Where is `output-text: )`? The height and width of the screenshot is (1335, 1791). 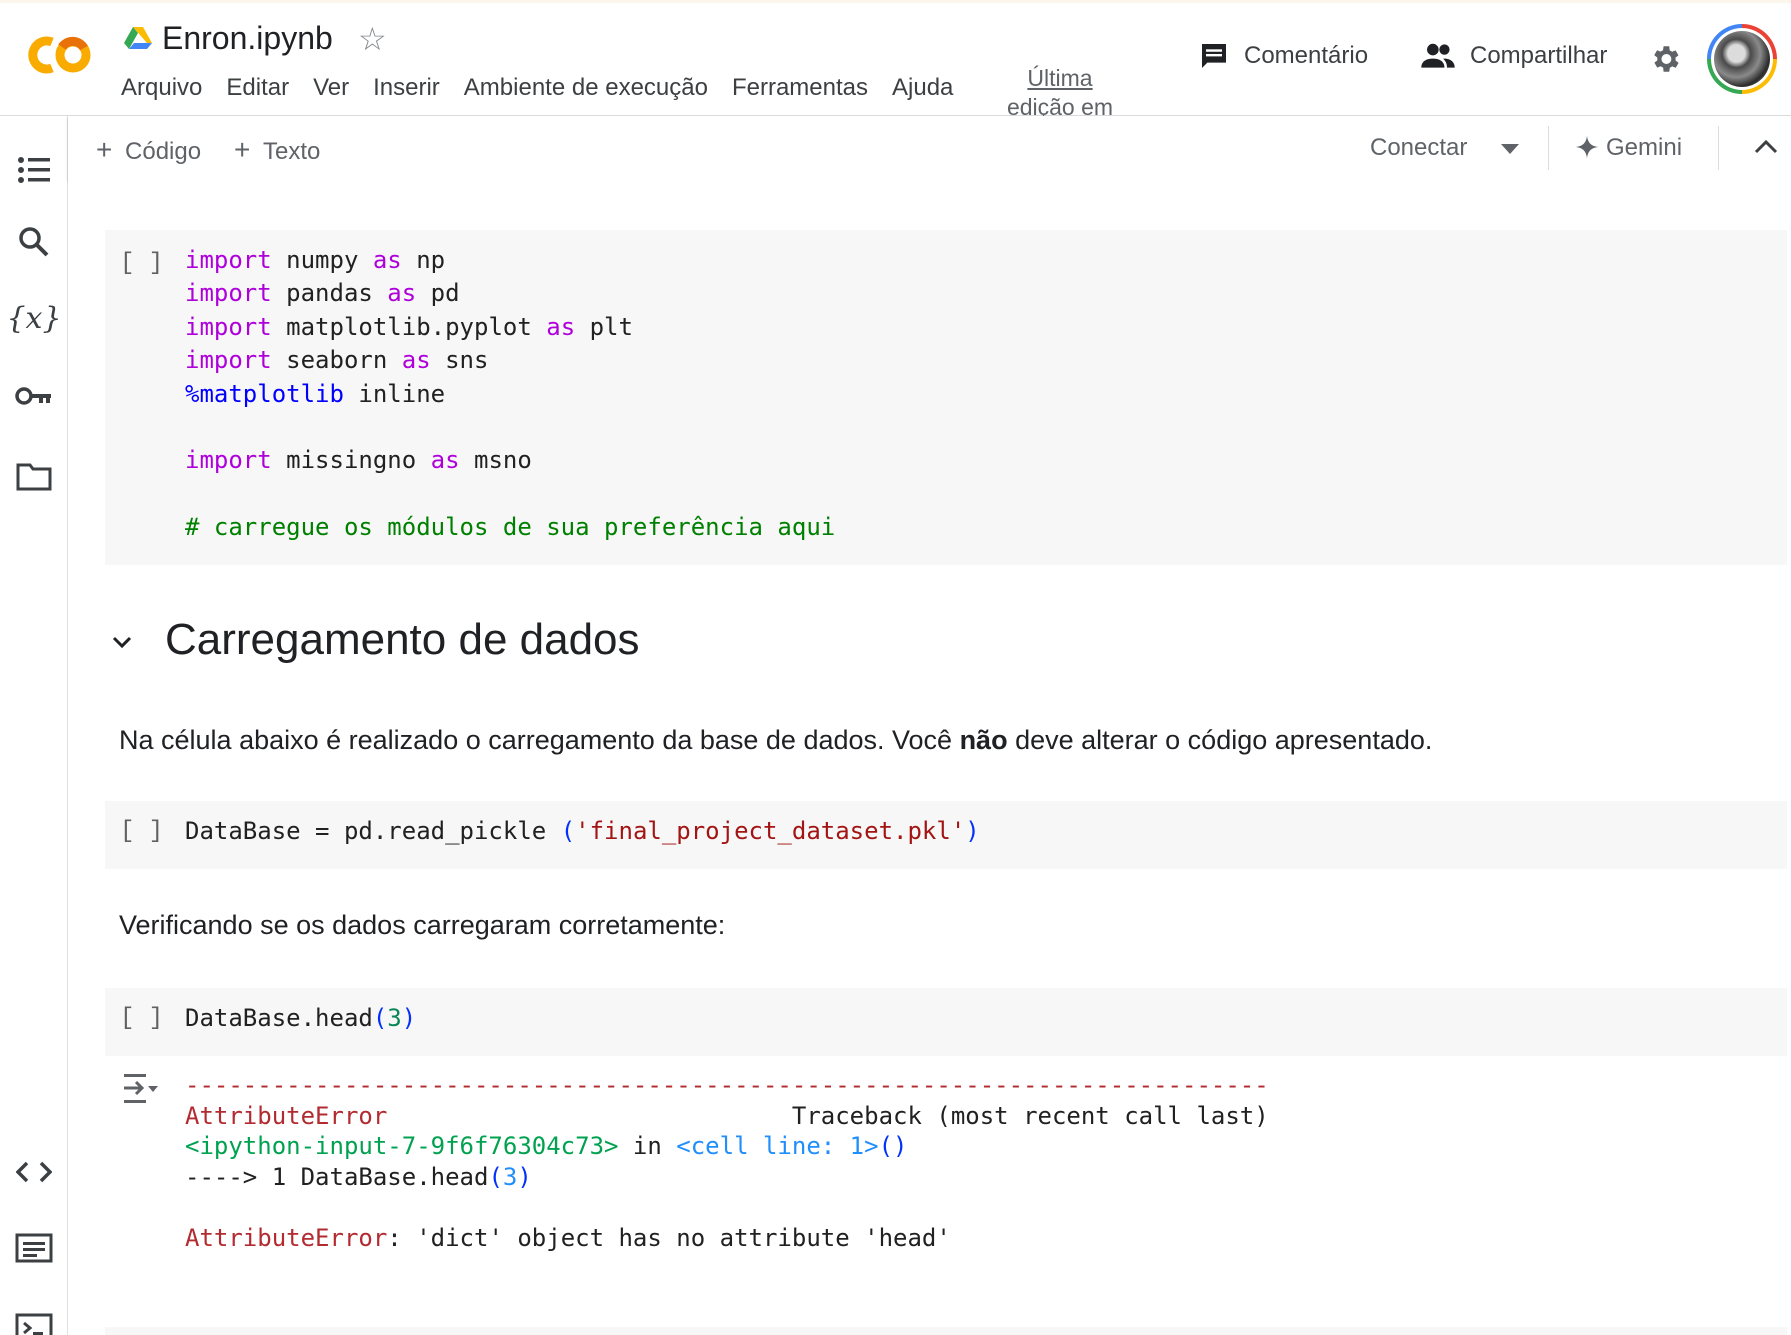 output-text: ) is located at coordinates (524, 1176).